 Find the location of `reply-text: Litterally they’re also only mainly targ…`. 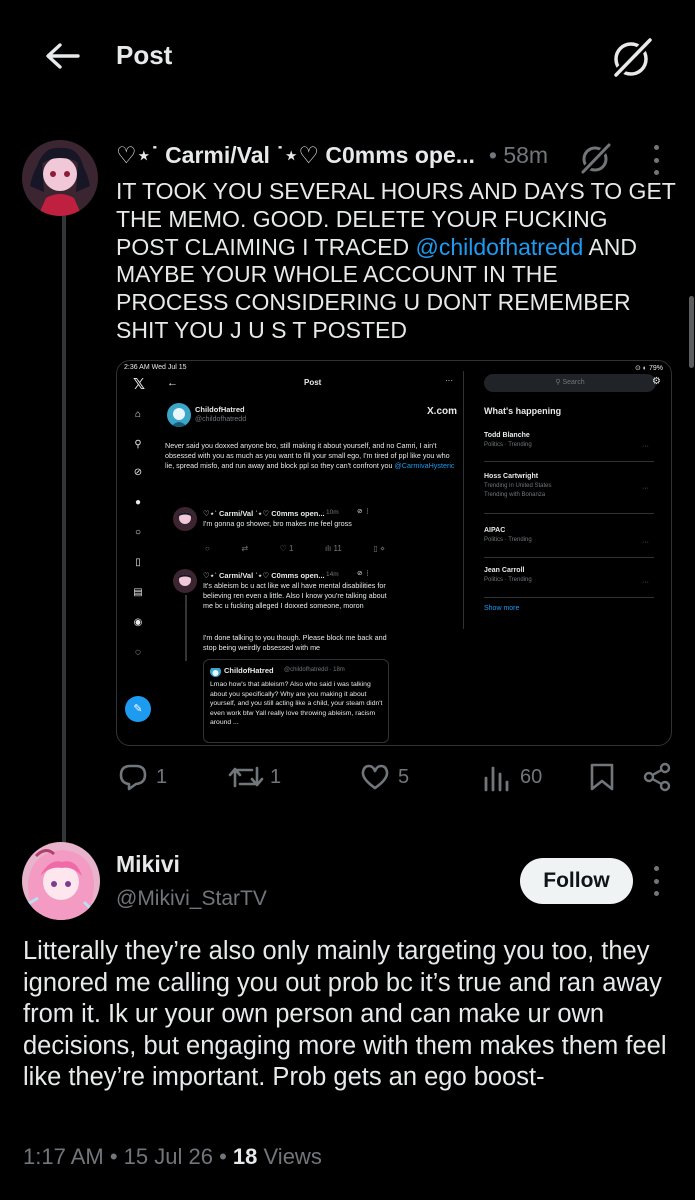

reply-text: Litterally they’re also only mainly targ… is located at coordinates (345, 1014).